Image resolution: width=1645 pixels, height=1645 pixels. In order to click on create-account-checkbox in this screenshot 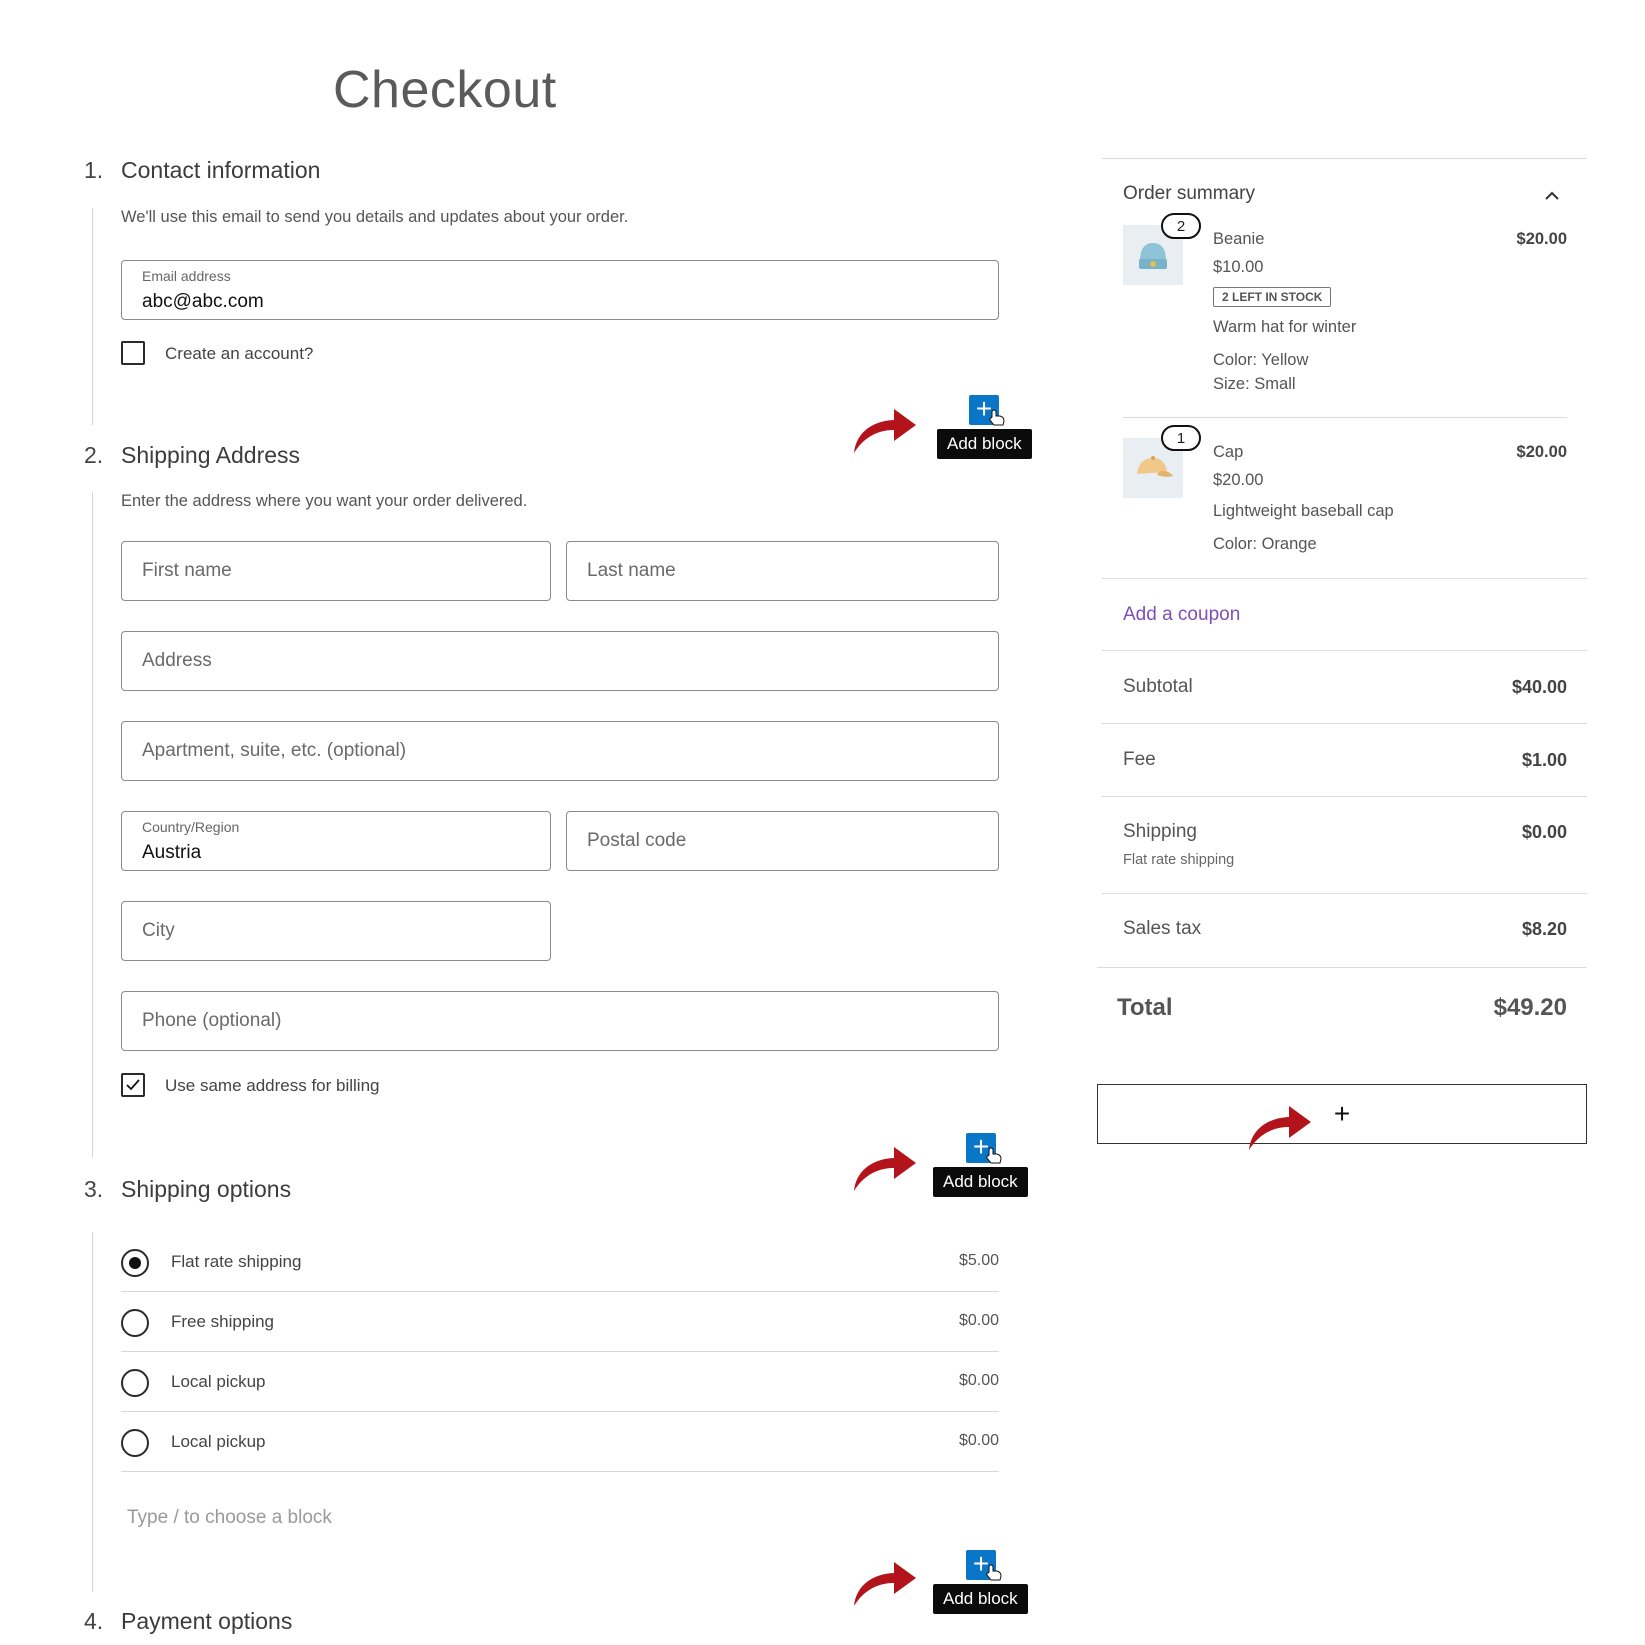, I will do `click(133, 353)`.